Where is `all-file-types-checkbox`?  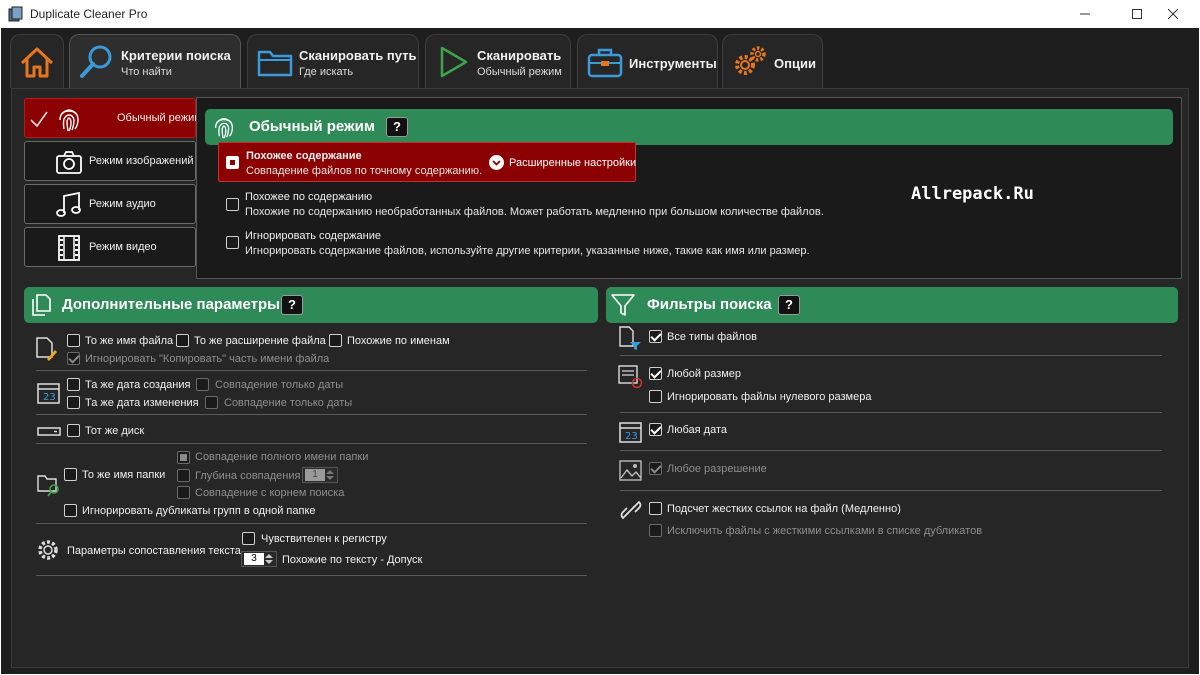
all-file-types-checkbox is located at coordinates (655, 336).